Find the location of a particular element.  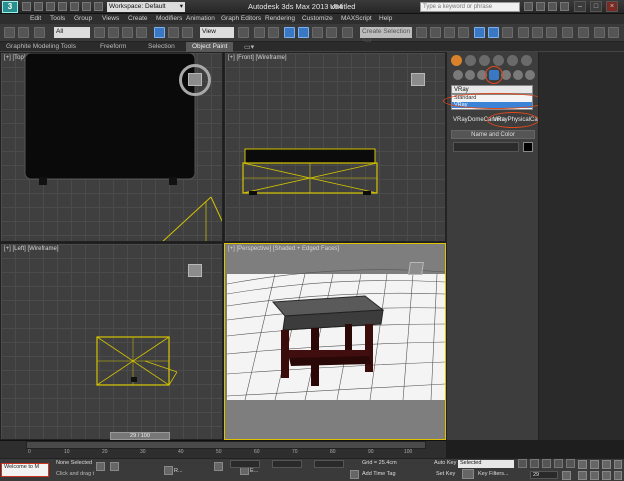

auto-key-button: Auto Key is located at coordinates (445, 463).